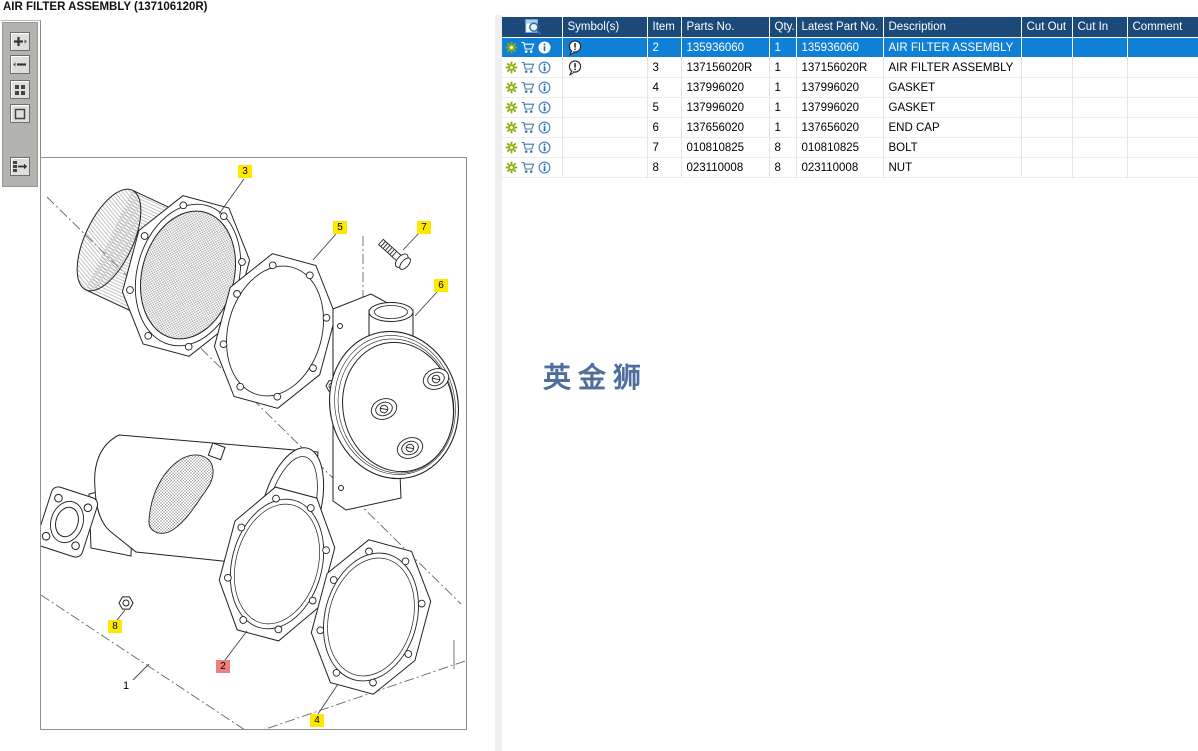 This screenshot has width=1198, height=751. What do you see at coordinates (783, 27) in the screenshot?
I see `column-header-qty: Qty.` at bounding box center [783, 27].